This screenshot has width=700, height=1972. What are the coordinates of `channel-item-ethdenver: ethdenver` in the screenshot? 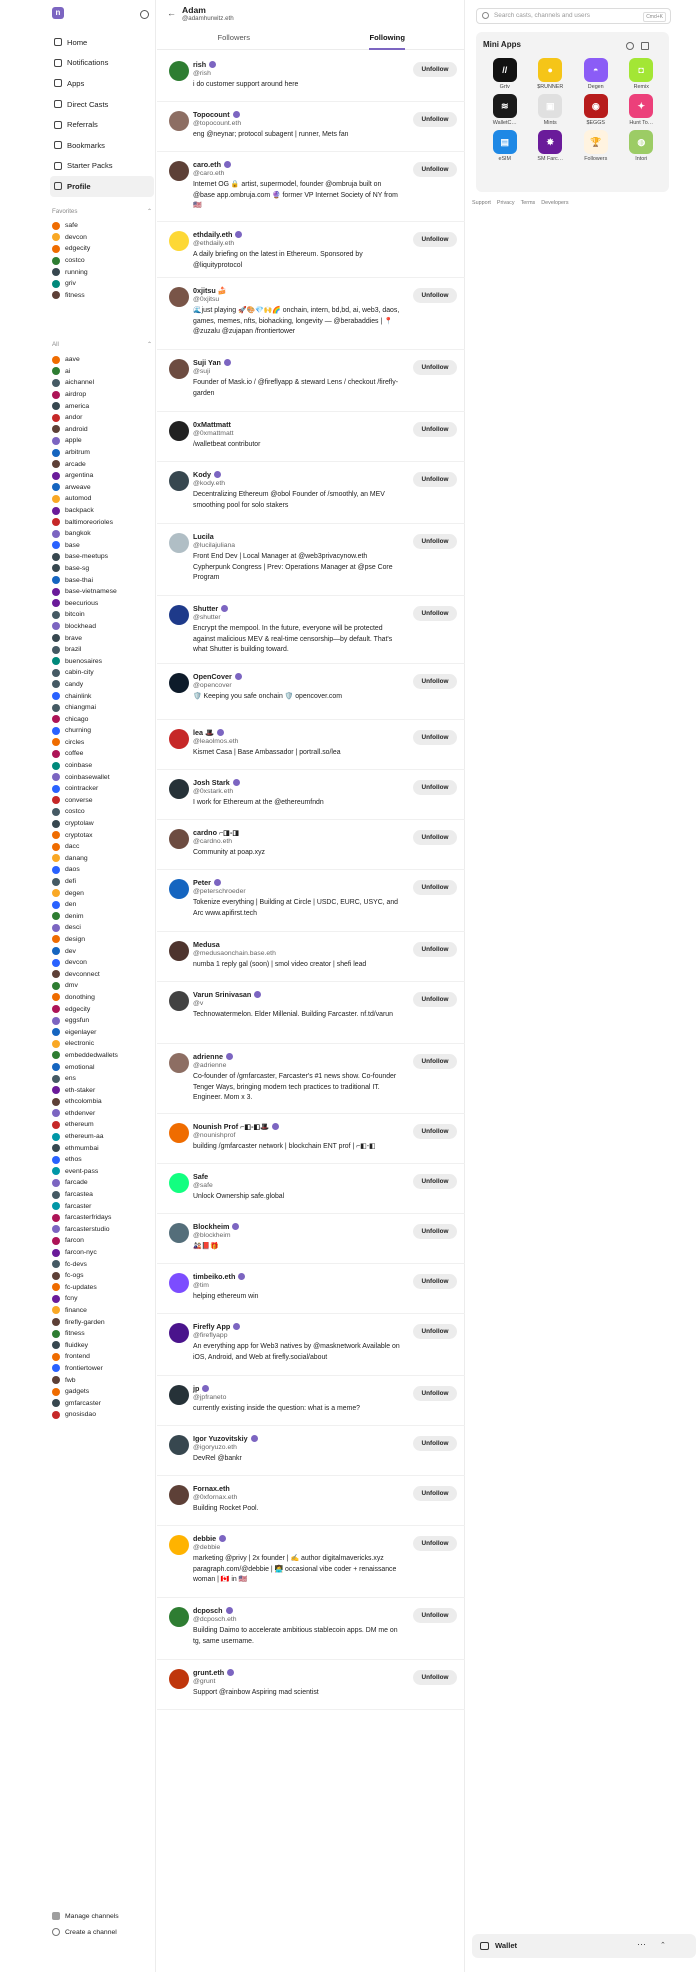 It's located at (103, 1114).